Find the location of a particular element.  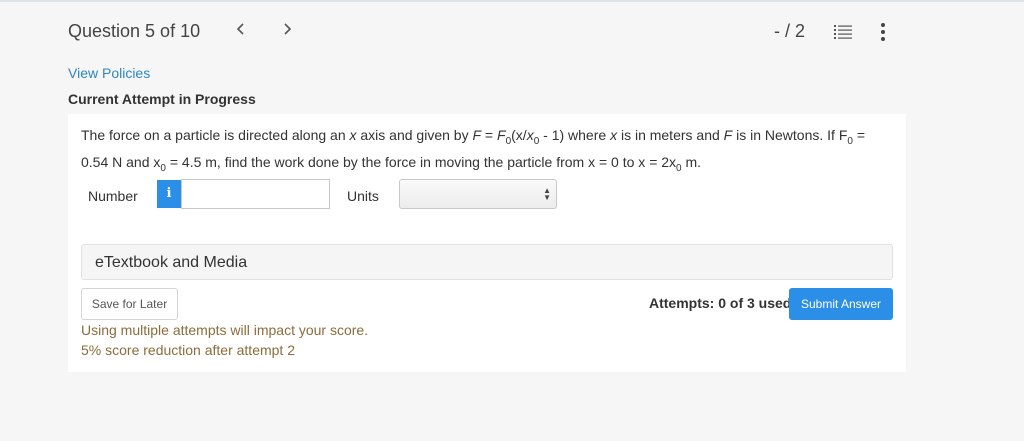

units-label: Units is located at coordinates (363, 196).